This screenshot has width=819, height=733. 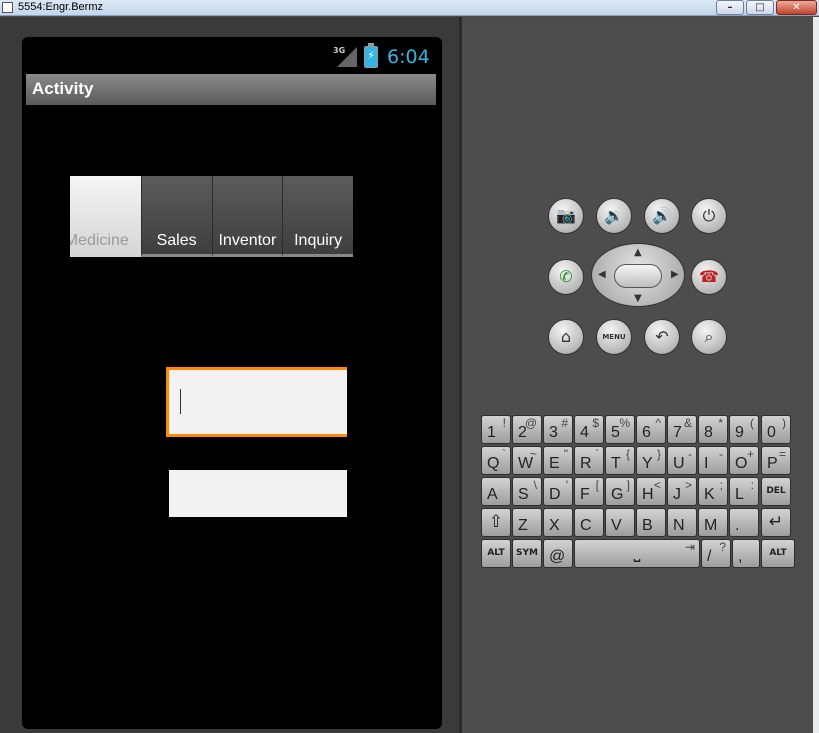 What do you see at coordinates (662, 337) in the screenshot?
I see `back-button: ↶` at bounding box center [662, 337].